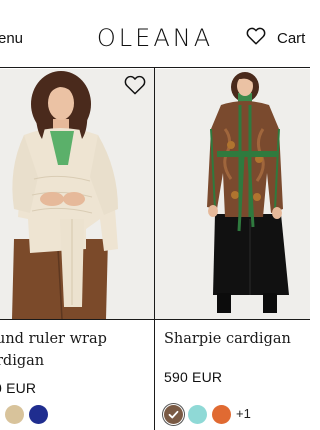 This screenshot has width=320, height=430. I want to click on product-name: Sharpie cardigan, so click(237, 339).